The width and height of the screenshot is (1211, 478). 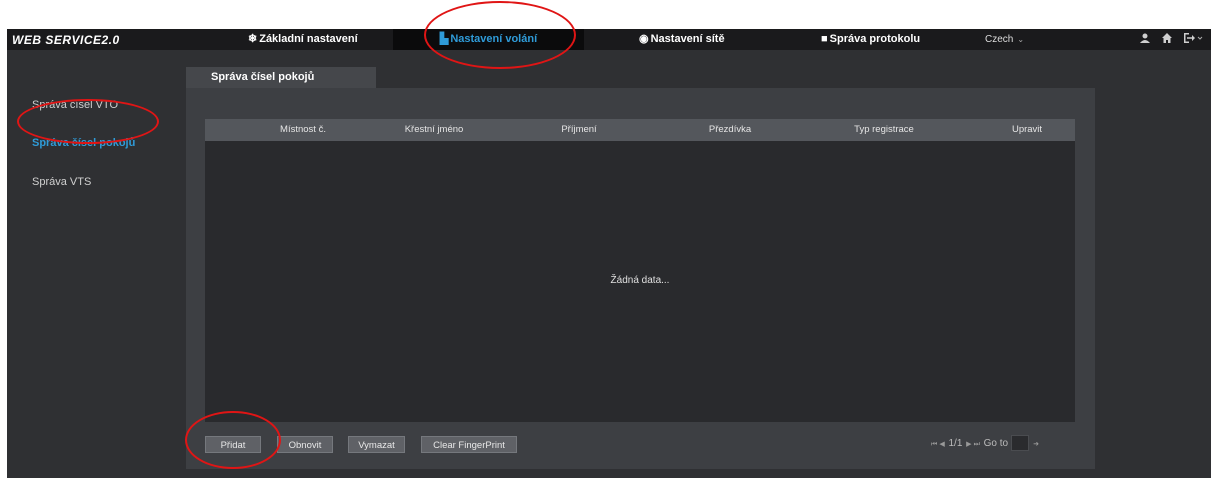 I want to click on column-nickname: Přezdívka, so click(x=730, y=129).